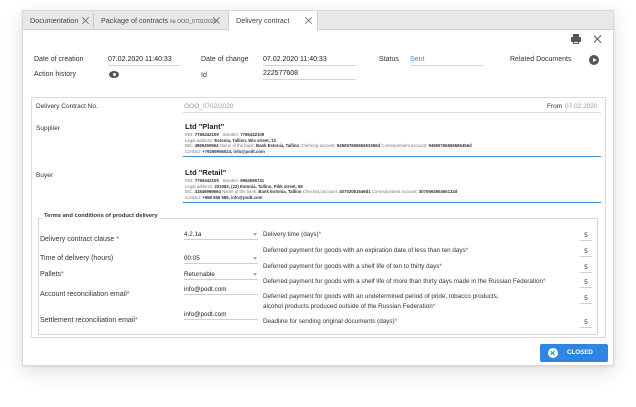  I want to click on delivery-contract-no-value: OOO_0702/2020, so click(209, 106).